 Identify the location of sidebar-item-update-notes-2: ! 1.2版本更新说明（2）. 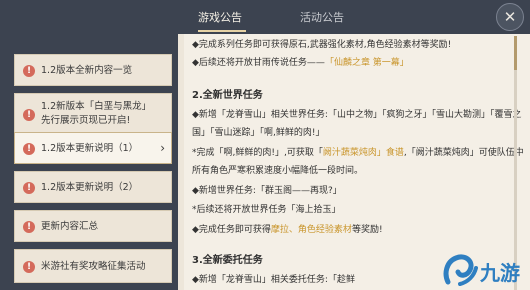
(93, 187).